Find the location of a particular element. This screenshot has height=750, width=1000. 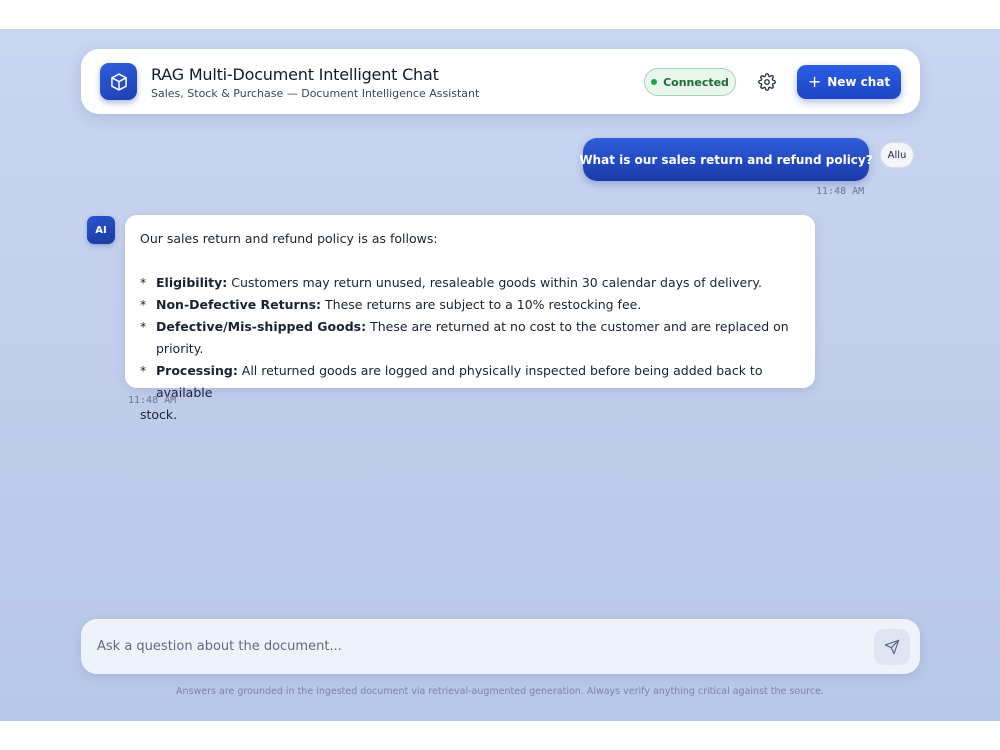

gear-icon is located at coordinates (767, 82).